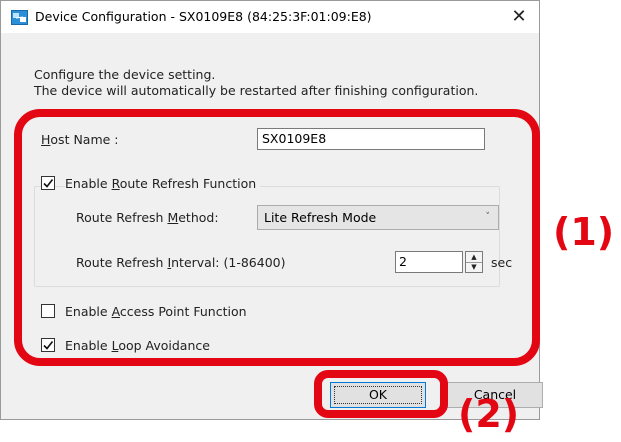 The image size is (621, 442). Describe the element at coordinates (489, 414) in the screenshot. I see `annotation-label-2: (2)` at that location.